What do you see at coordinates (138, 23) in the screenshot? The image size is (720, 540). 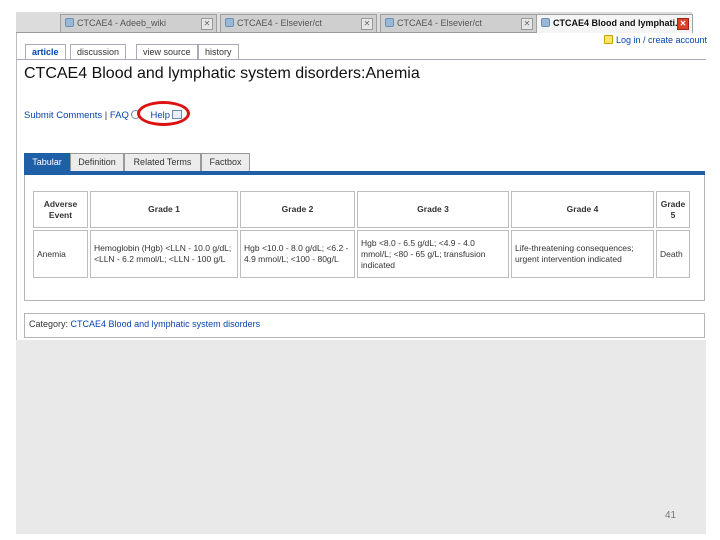 I see `browser-tab-1: CTCAE4 - Adeeb_wiki ✕` at bounding box center [138, 23].